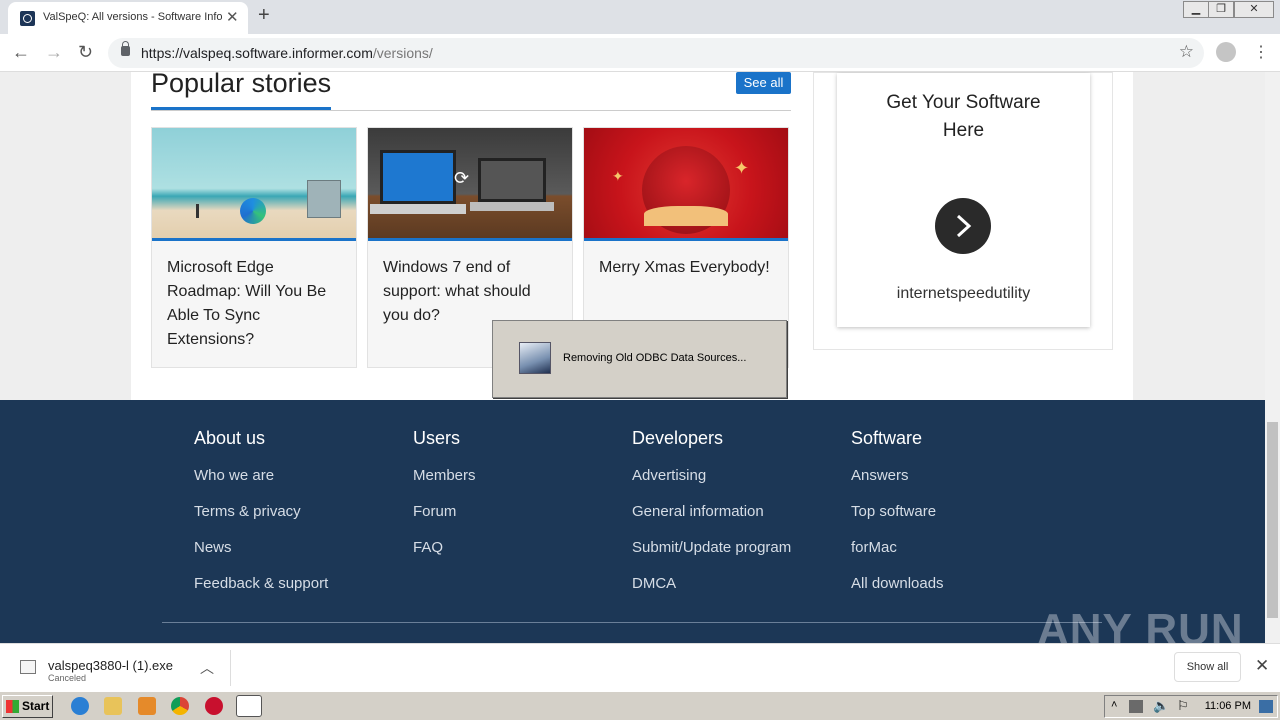 This screenshot has height=720, width=1280. I want to click on ie-icon, so click(80, 706).